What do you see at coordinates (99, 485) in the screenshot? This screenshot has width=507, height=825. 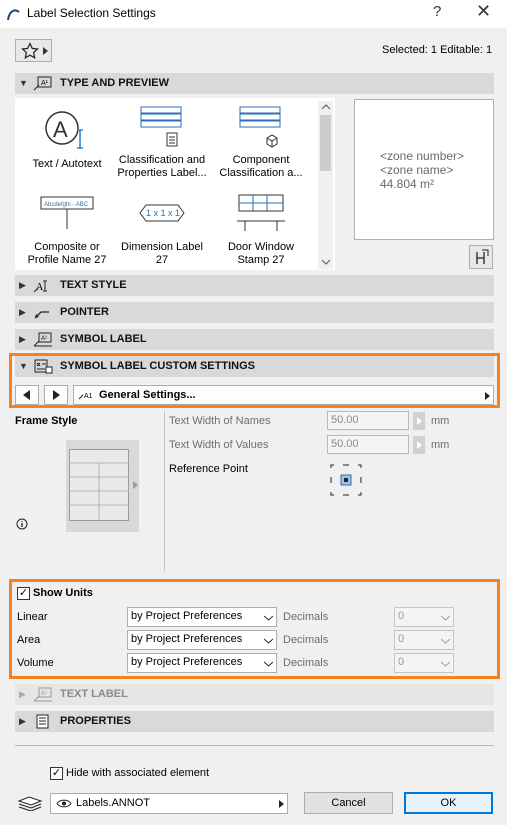 I see `frame-grid-icon` at bounding box center [99, 485].